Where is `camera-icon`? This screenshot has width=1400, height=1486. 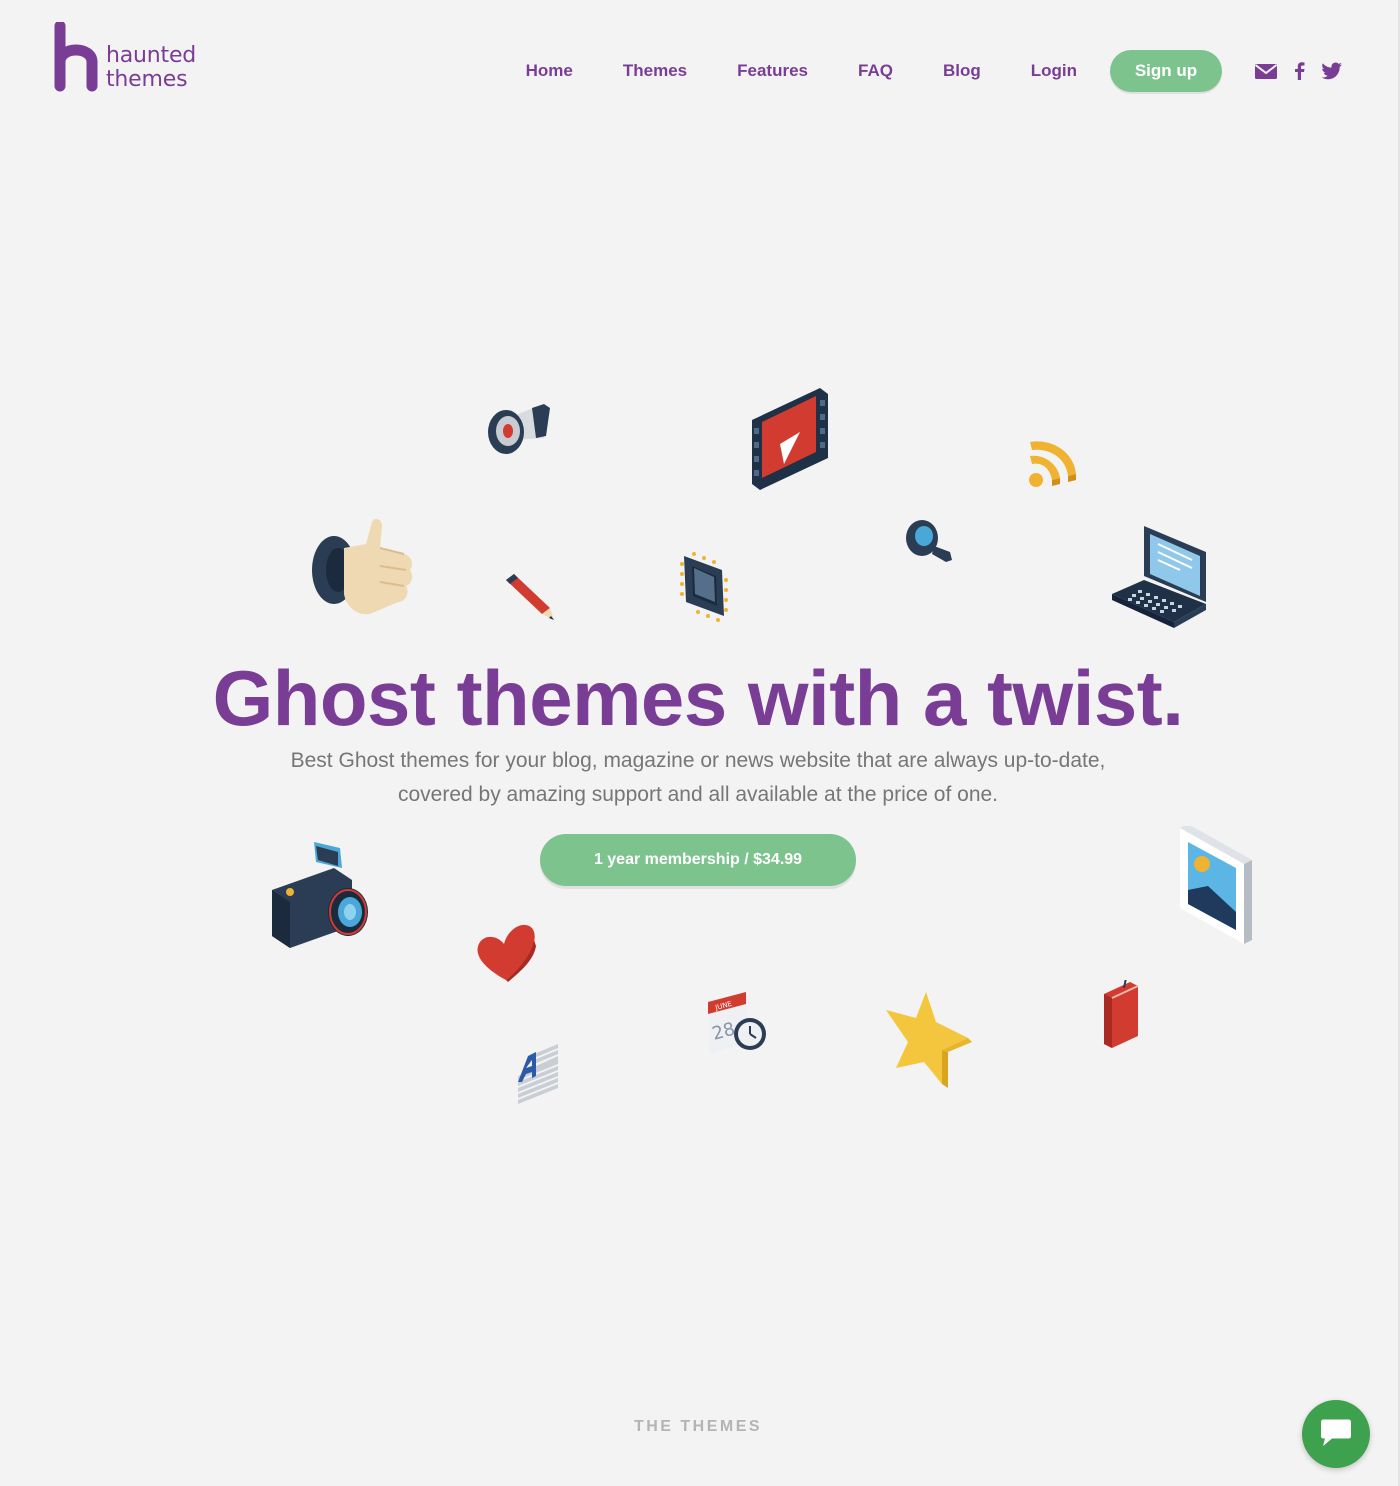 camera-icon is located at coordinates (320, 895).